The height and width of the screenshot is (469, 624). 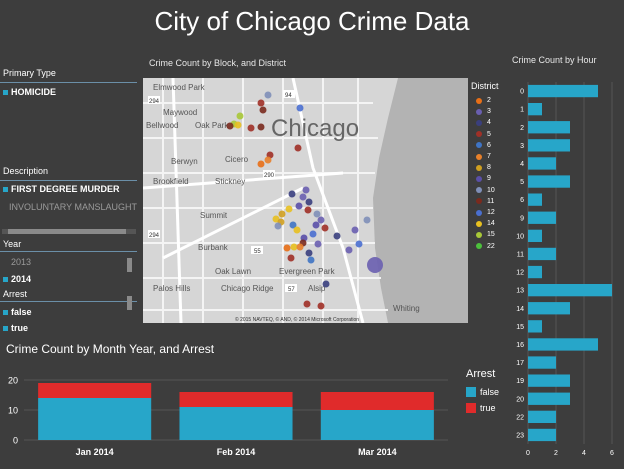 What do you see at coordinates (483, 145) in the screenshot?
I see `district-legend-item: 6` at bounding box center [483, 145].